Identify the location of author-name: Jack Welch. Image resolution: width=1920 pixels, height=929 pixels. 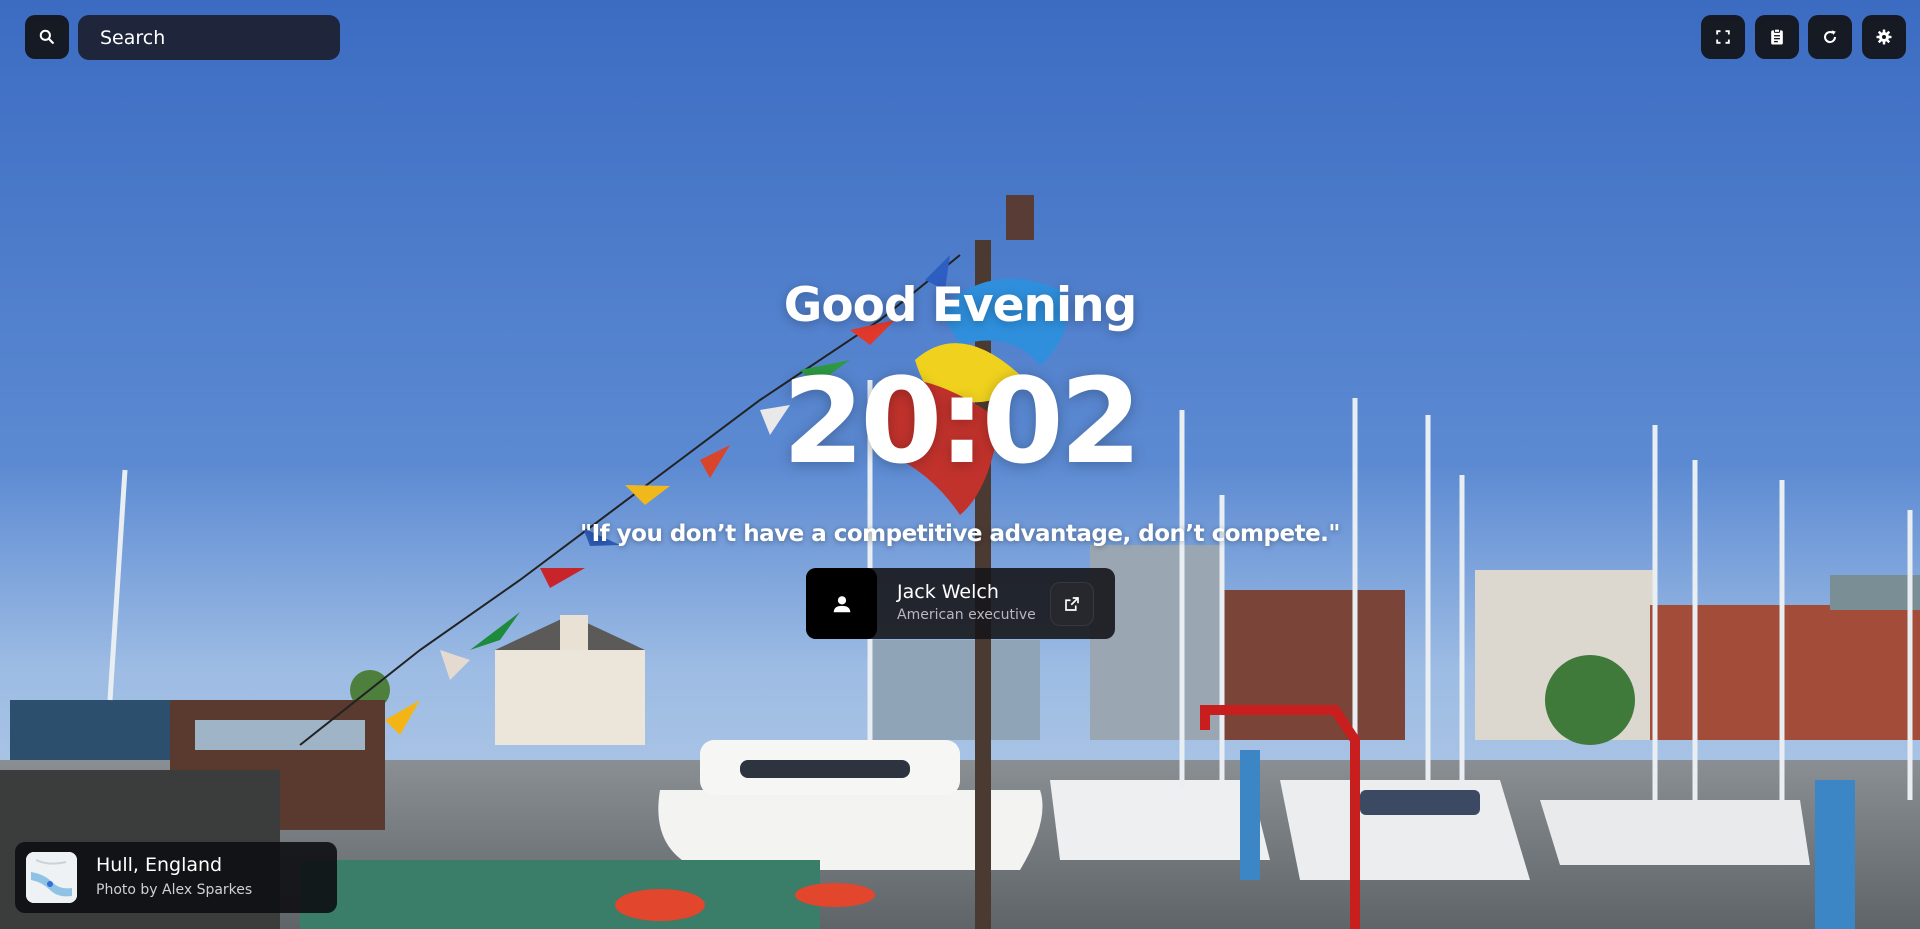
(948, 592).